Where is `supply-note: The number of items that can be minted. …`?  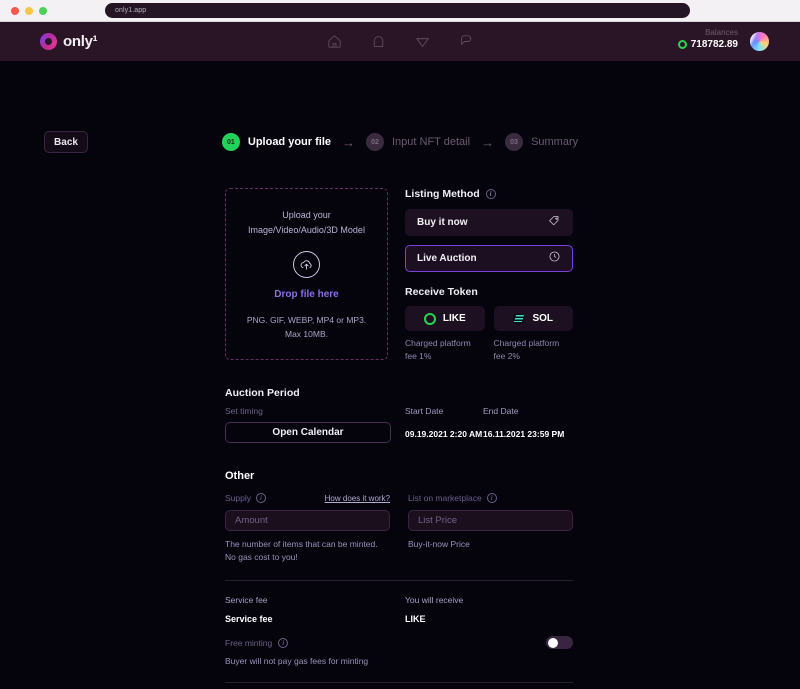 supply-note: The number of items that can be minted. … is located at coordinates (301, 550).